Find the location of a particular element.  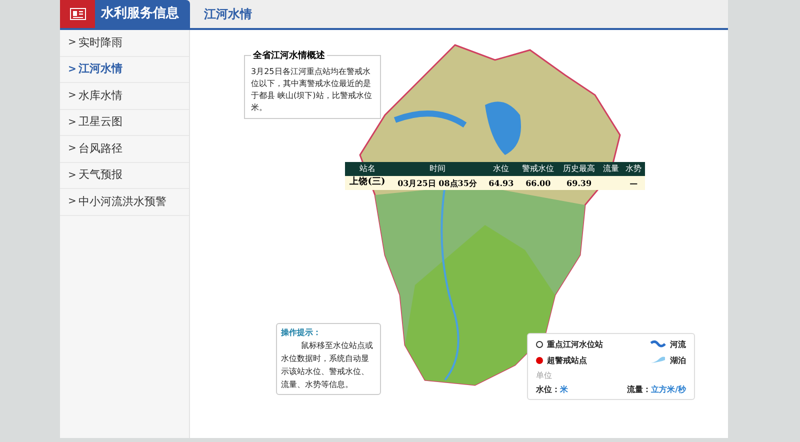

sidebar-item: > 中小河流洪水预警 is located at coordinates (124, 202).